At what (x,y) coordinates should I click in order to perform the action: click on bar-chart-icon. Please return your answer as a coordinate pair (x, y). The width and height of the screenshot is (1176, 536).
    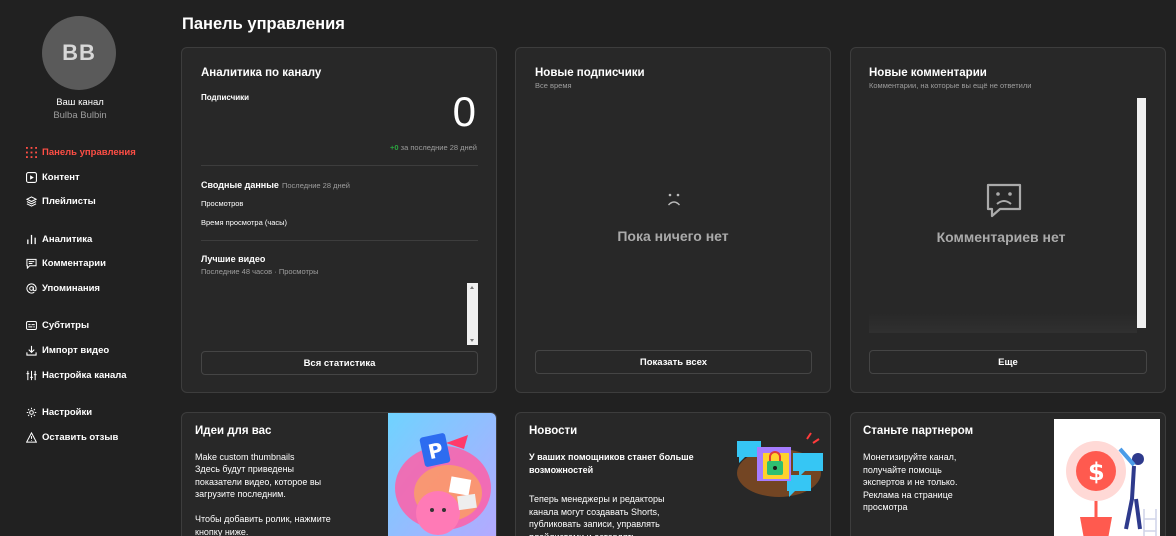
    Looking at the image, I should click on (31, 239).